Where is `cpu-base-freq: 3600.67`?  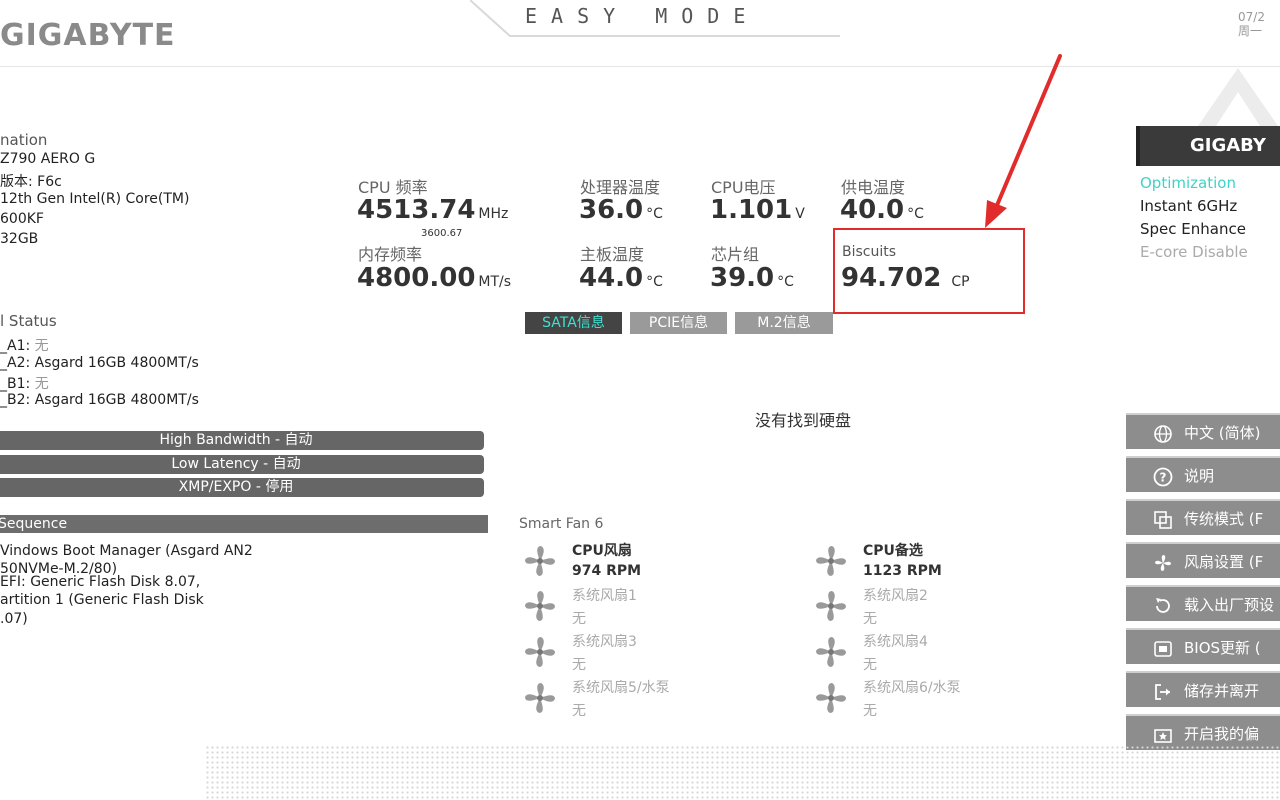 cpu-base-freq: 3600.67 is located at coordinates (442, 233).